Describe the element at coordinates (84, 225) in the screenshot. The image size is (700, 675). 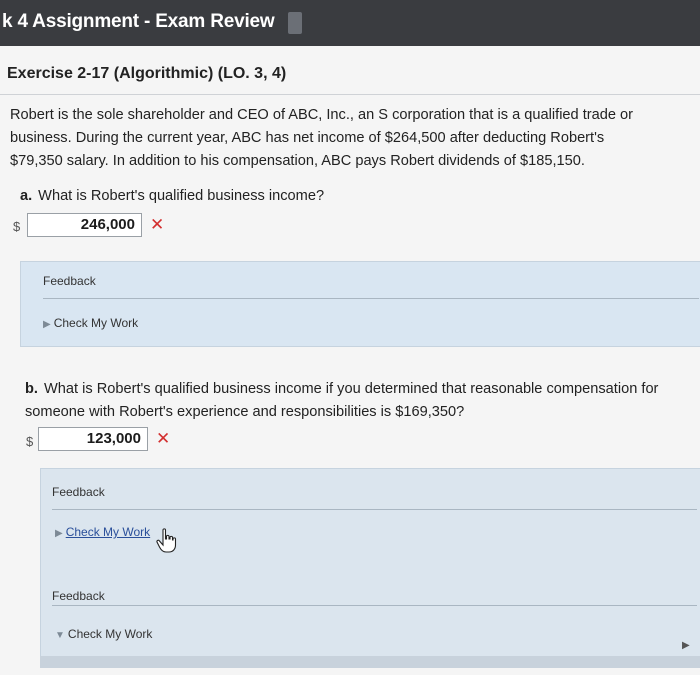
I see `answer-input-a: 246,000` at that location.